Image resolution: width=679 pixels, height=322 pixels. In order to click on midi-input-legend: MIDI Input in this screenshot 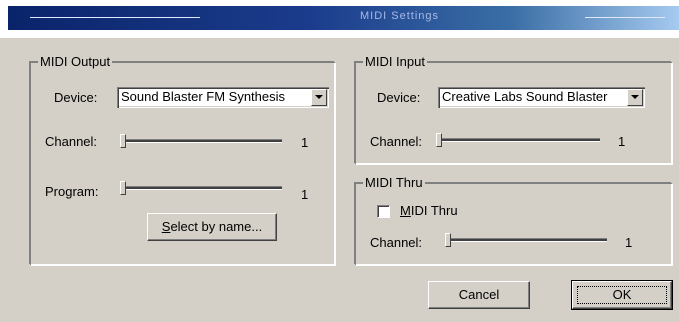, I will do `click(395, 61)`.